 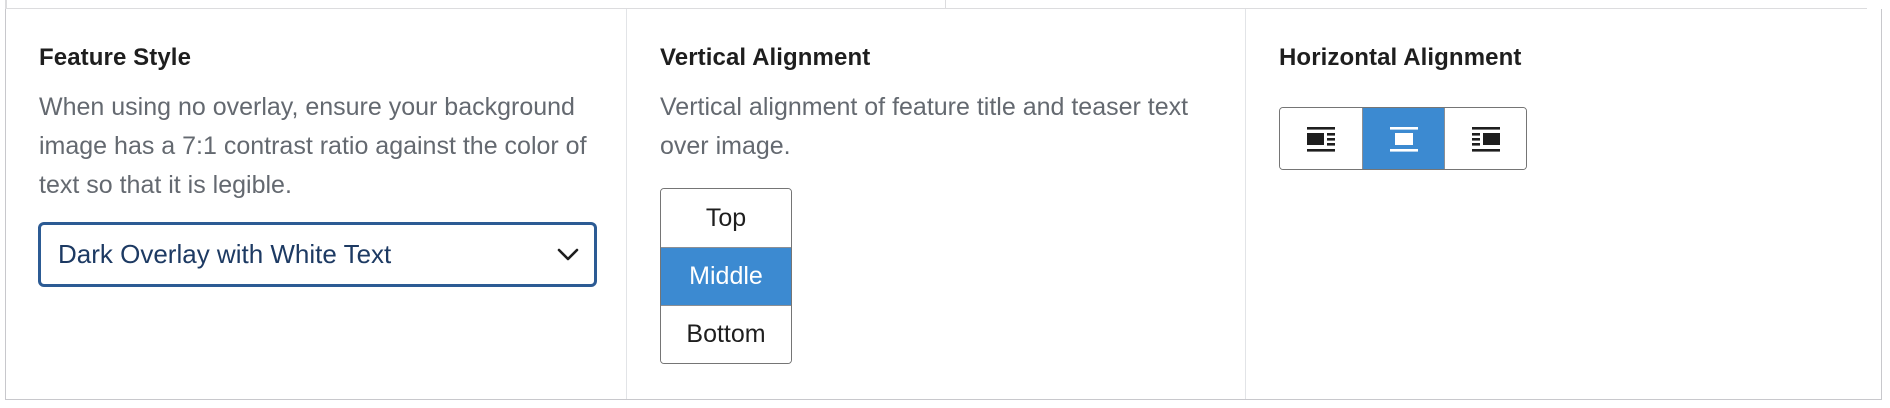 I want to click on horizontal-alignment-button-group, so click(x=1403, y=138).